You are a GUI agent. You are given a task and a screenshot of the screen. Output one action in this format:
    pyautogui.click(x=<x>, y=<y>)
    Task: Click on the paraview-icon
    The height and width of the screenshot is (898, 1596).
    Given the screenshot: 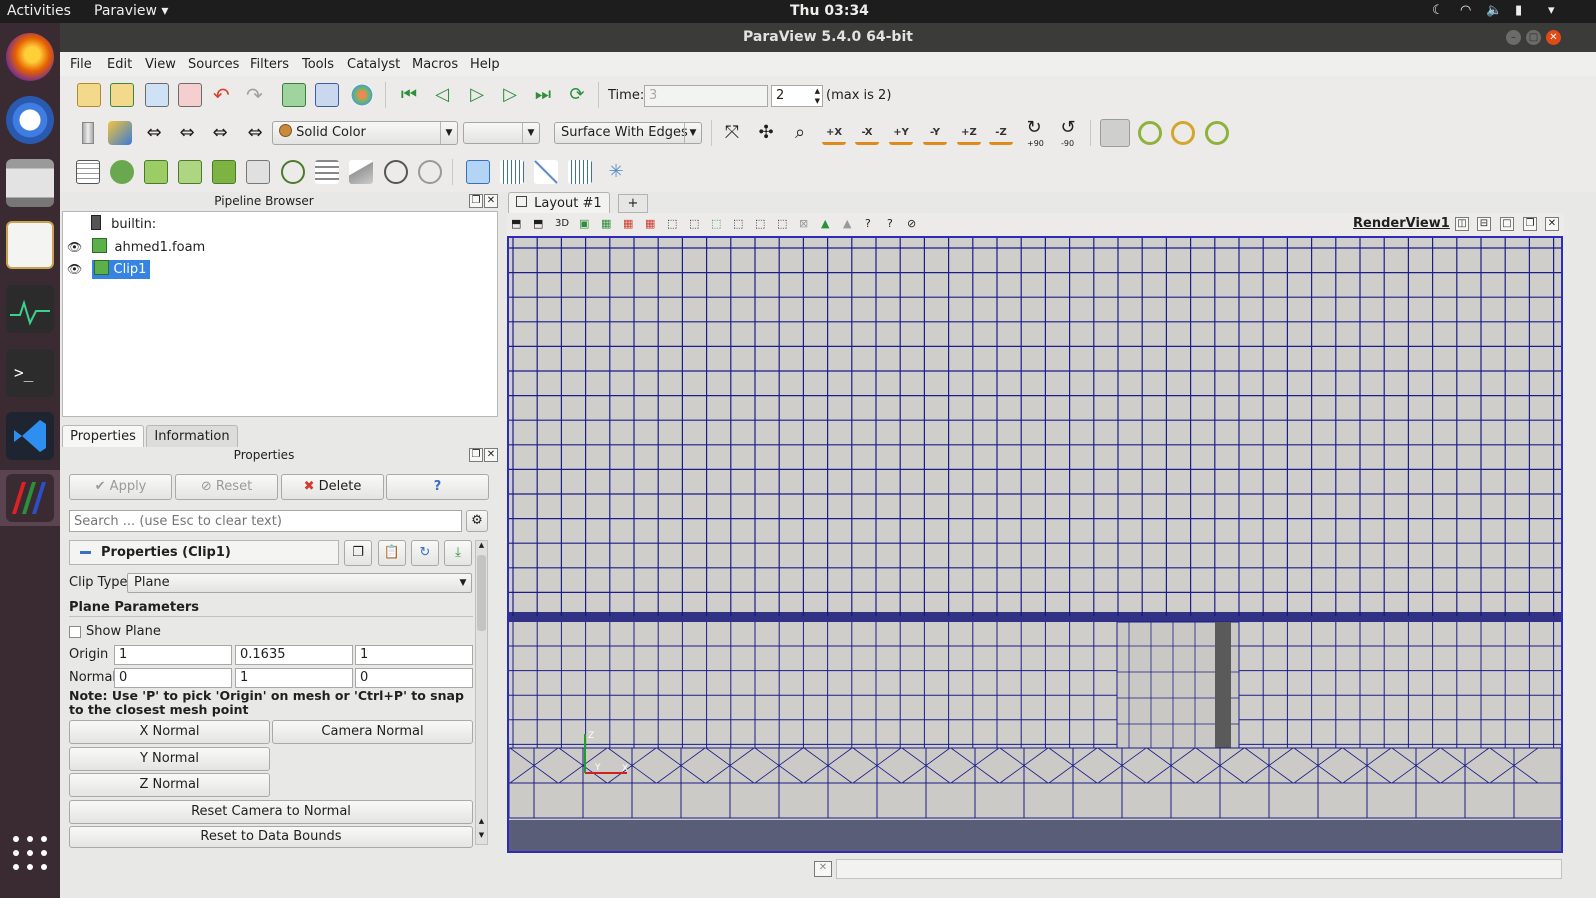 What is the action you would take?
    pyautogui.click(x=30, y=498)
    